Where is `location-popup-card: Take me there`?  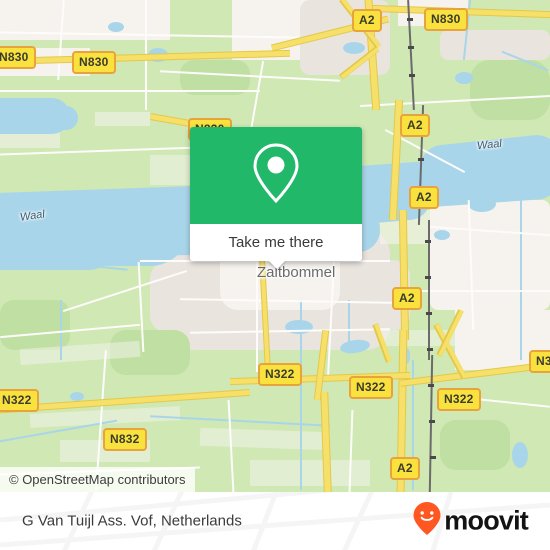 location-popup-card: Take me there is located at coordinates (276, 198).